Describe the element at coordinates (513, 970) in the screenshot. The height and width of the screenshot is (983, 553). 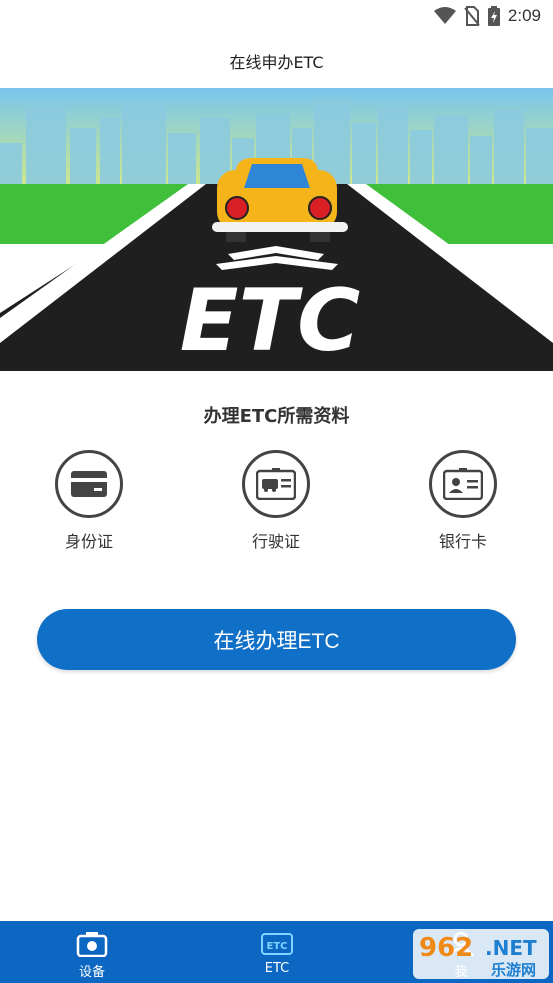
I see `watermark-text: 乐游网` at that location.